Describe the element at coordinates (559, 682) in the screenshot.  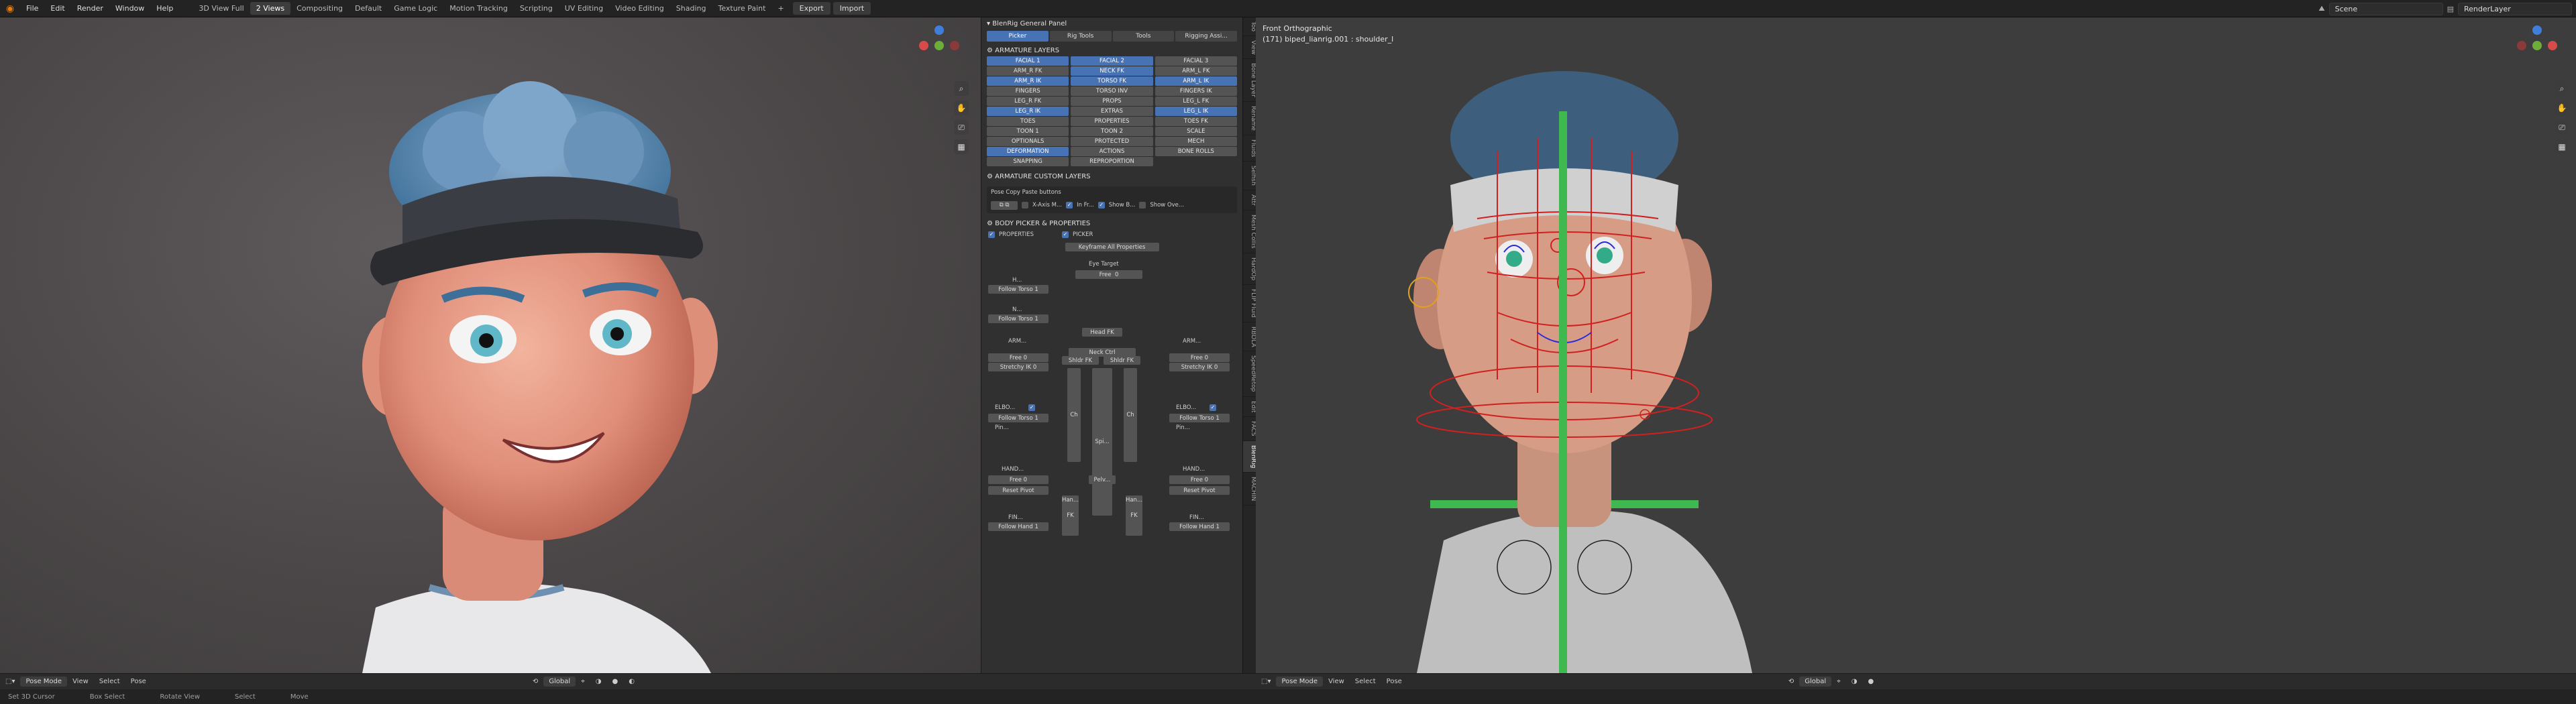
I see `orientation-dropdown: Global` at that location.